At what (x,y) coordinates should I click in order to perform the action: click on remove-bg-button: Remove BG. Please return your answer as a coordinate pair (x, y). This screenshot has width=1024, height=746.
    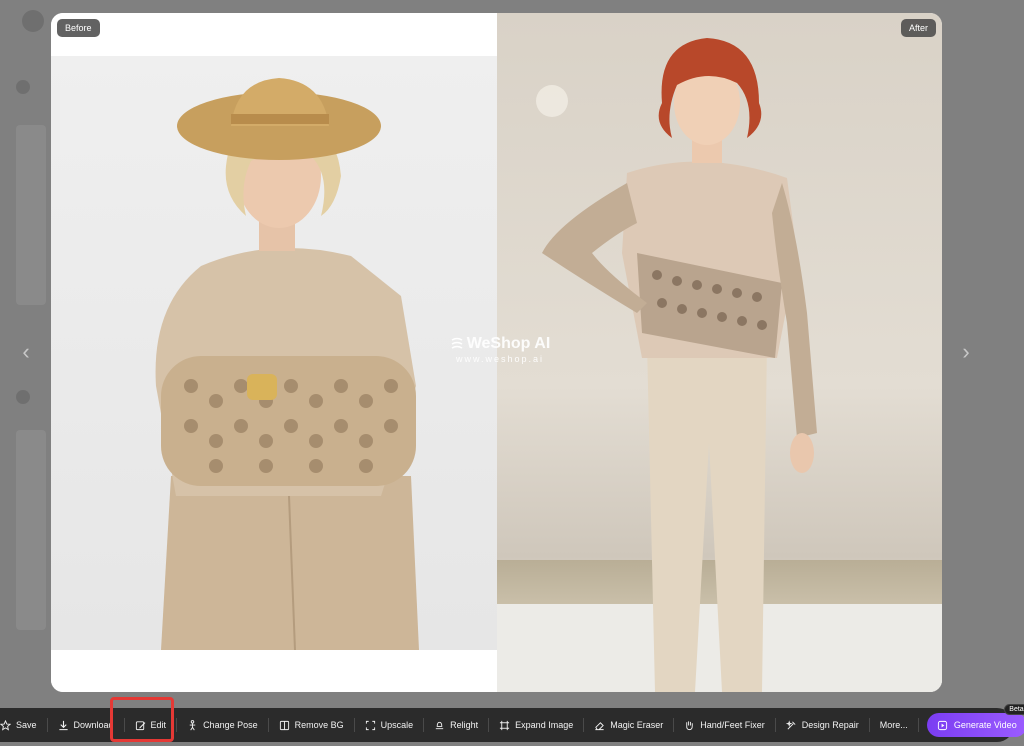
    Looking at the image, I should click on (311, 725).